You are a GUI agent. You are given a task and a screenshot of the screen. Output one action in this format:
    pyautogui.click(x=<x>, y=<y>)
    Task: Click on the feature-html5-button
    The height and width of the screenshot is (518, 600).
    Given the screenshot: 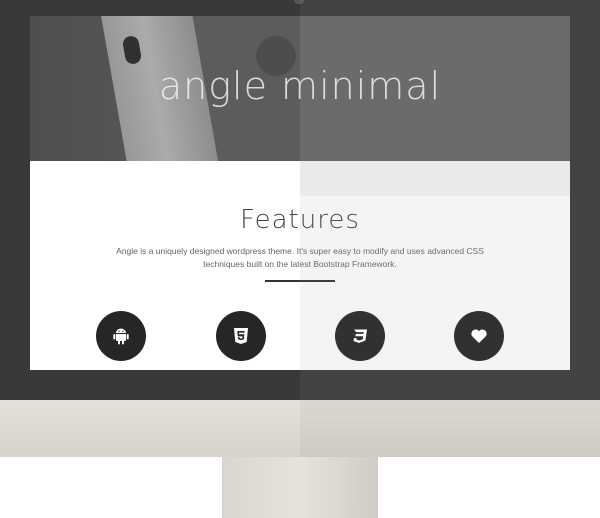 What is the action you would take?
    pyautogui.click(x=241, y=336)
    